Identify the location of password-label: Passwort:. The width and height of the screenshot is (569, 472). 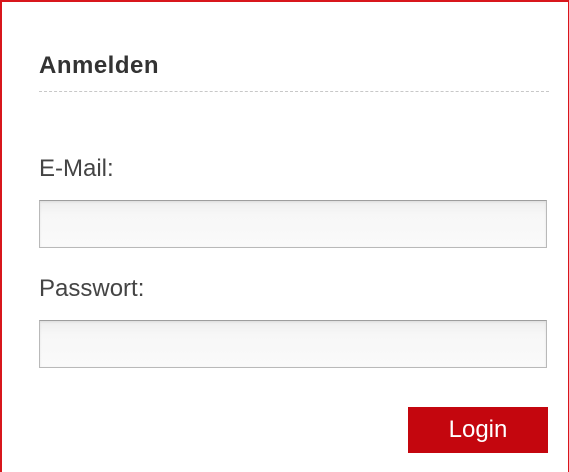
(92, 288).